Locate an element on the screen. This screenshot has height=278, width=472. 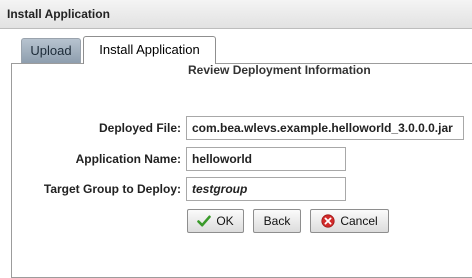
tab-upload: Upload is located at coordinates (51, 50).